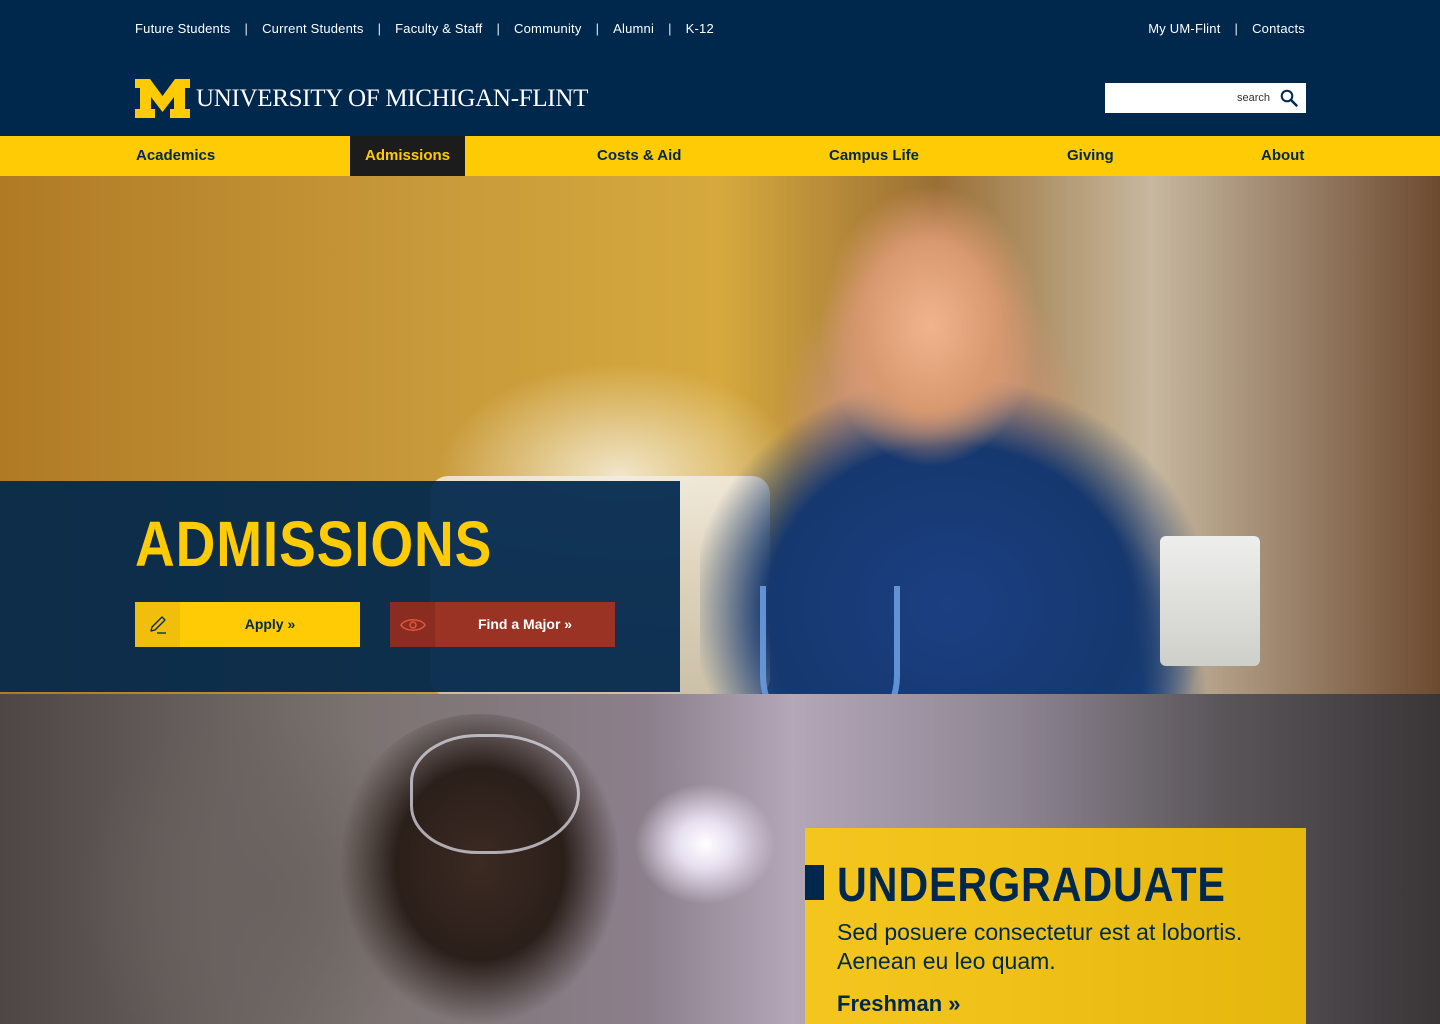  What do you see at coordinates (639, 156) in the screenshot?
I see `nav-costs-aid: Costs & Aid` at bounding box center [639, 156].